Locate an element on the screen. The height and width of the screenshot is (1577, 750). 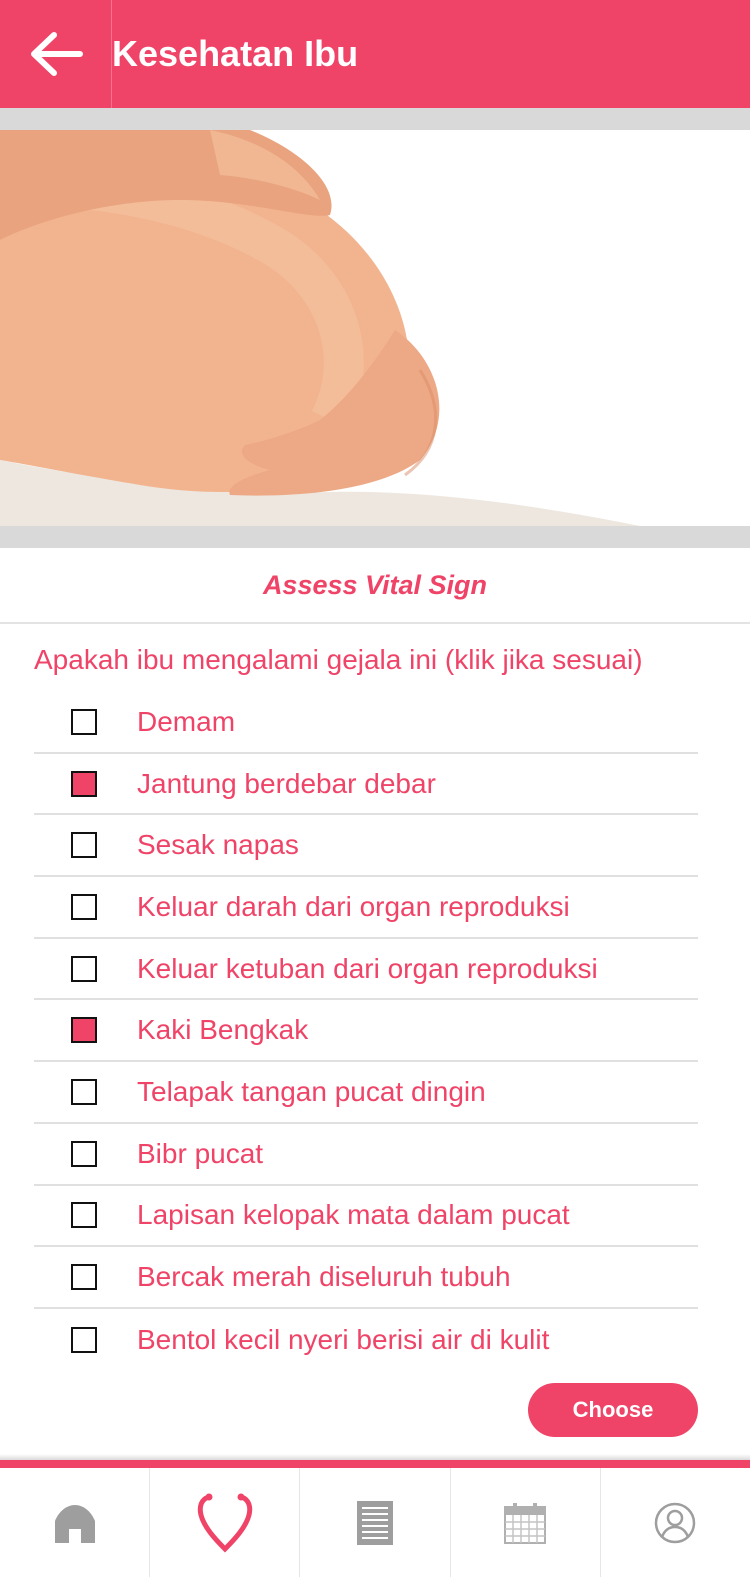
symptom-label: Keluar ketuban dari organ reproduksi is located at coordinates (367, 968).